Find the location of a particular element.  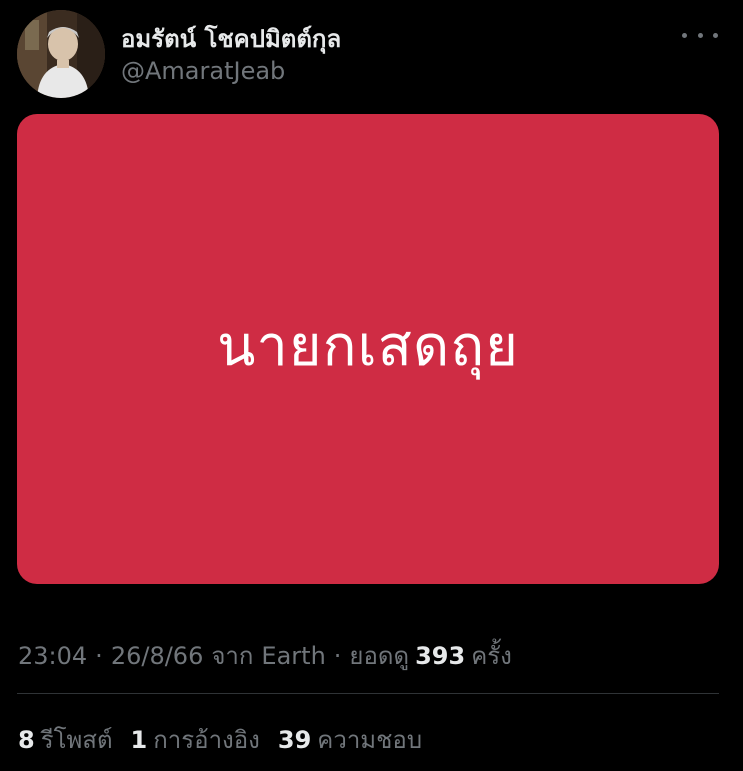

retweets-label: รีโพสต์ is located at coordinates (76, 740).